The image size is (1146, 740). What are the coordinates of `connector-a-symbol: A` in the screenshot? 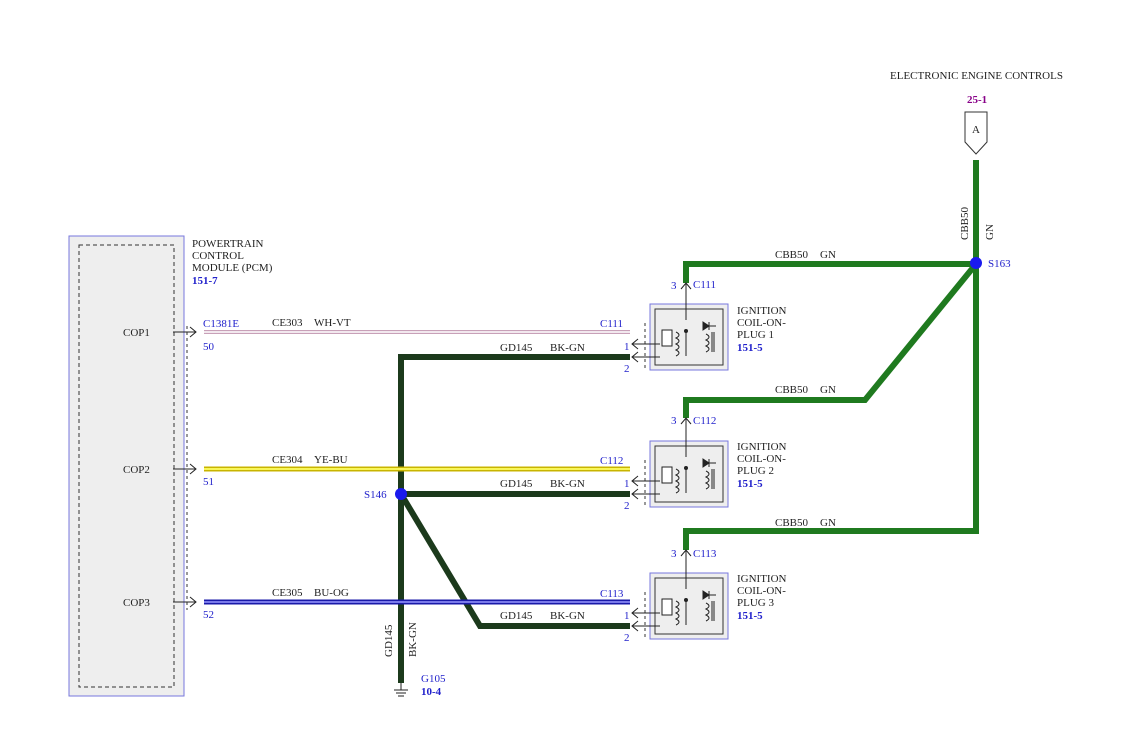 It's located at (976, 133).